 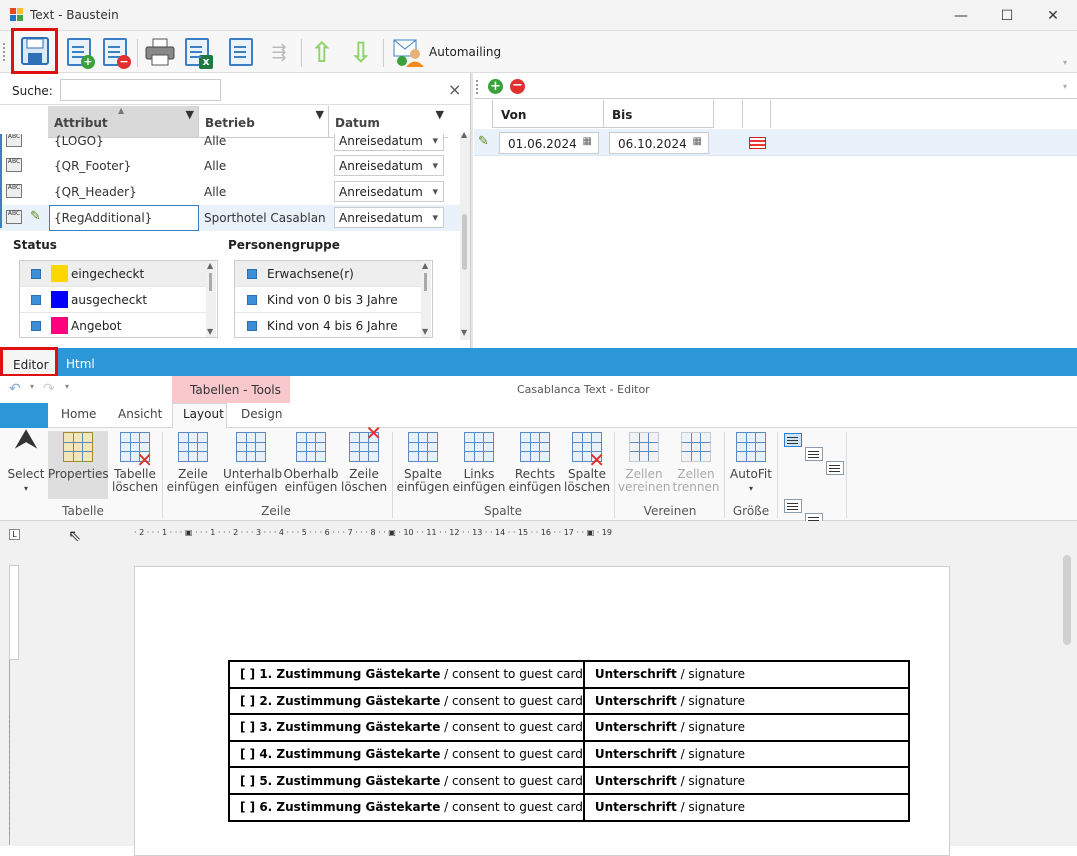 What do you see at coordinates (517, 86) in the screenshot?
I see `remove-date-button: −` at bounding box center [517, 86].